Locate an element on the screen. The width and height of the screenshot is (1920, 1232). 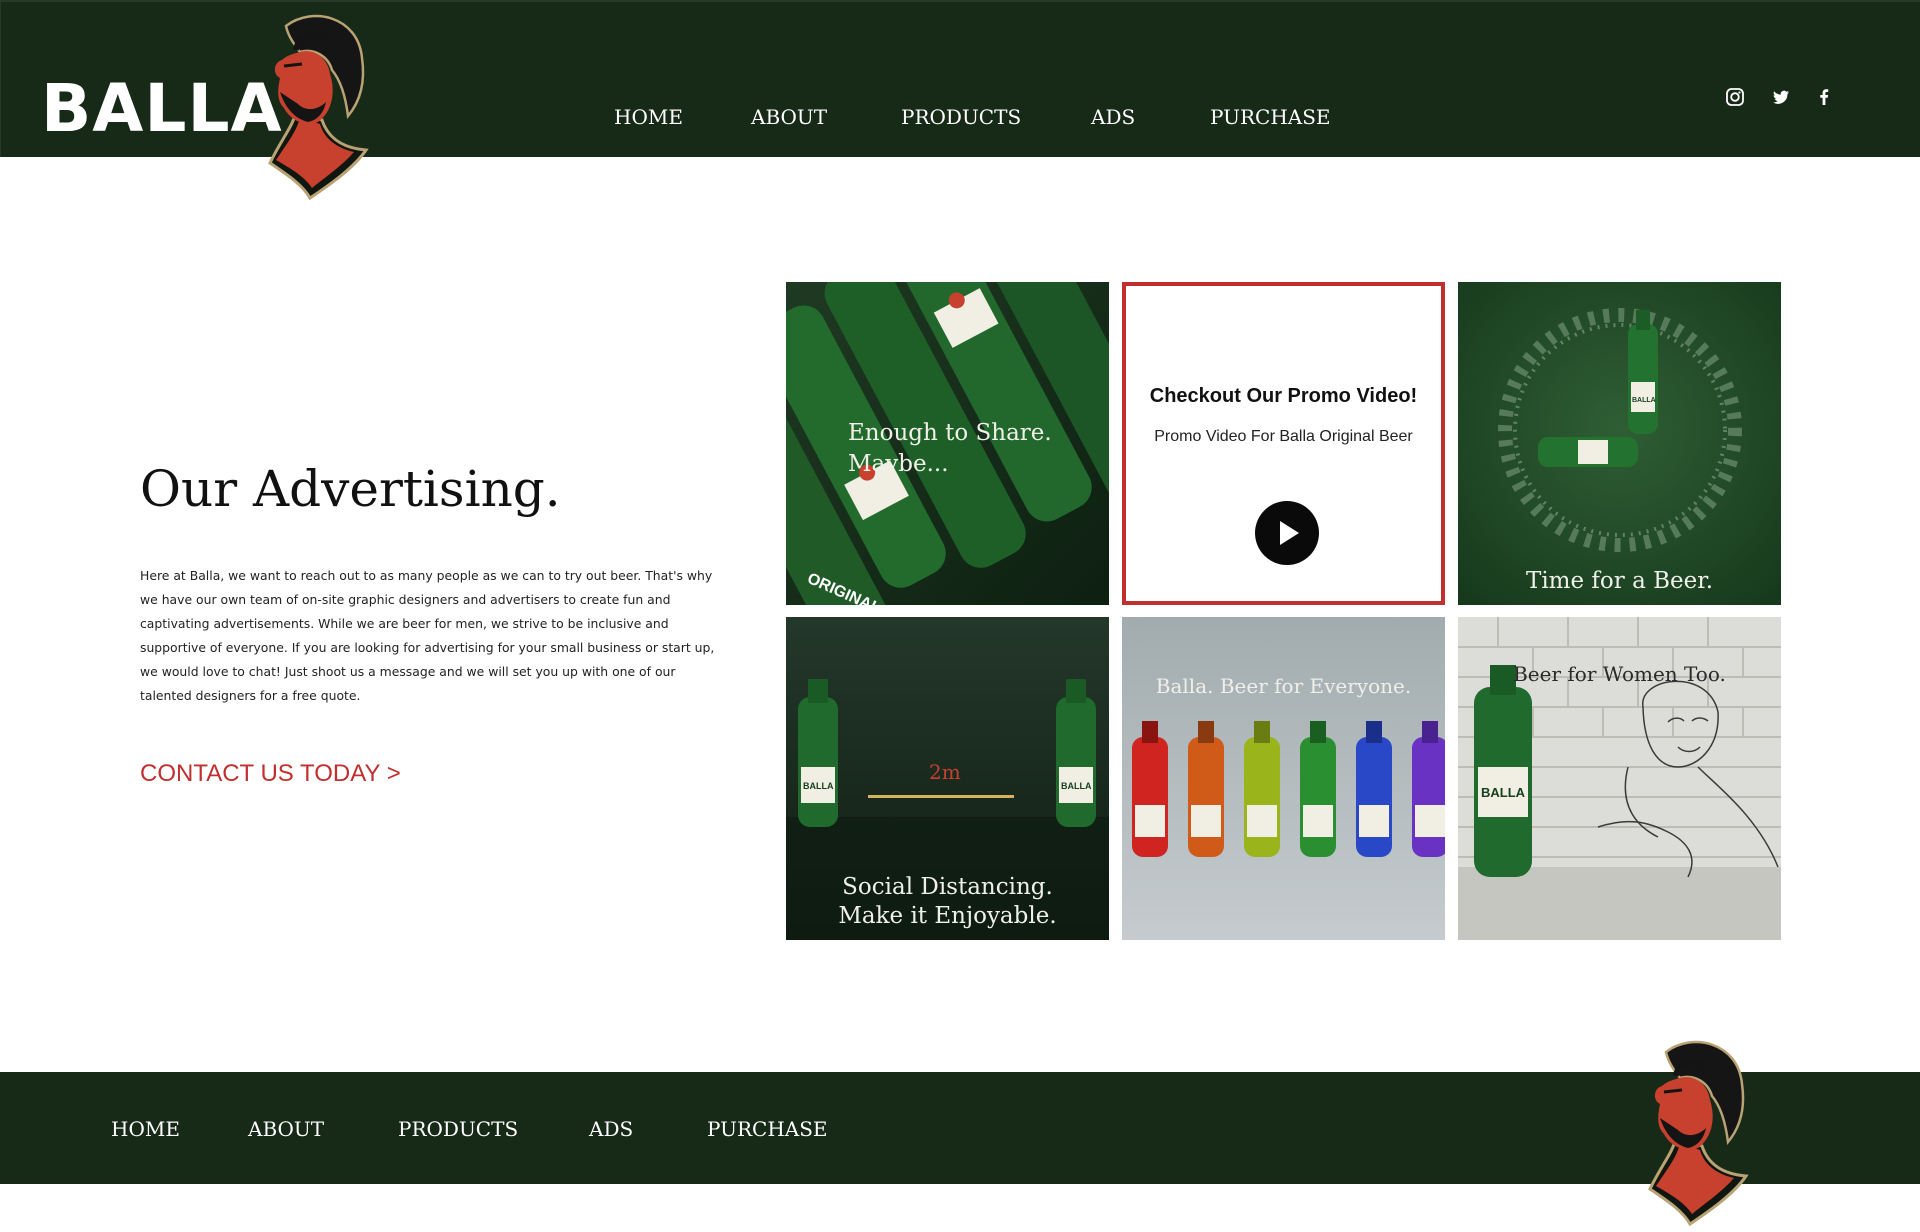
caption-line-1: Social Distancing. is located at coordinates (947, 887).